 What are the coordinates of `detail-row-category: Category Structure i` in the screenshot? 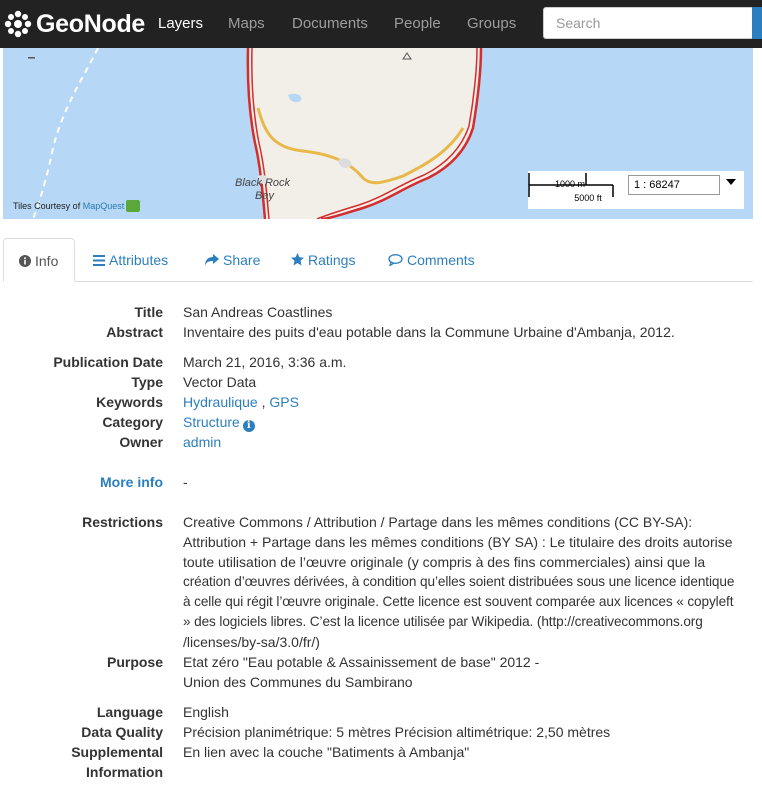 It's located at (381, 422).